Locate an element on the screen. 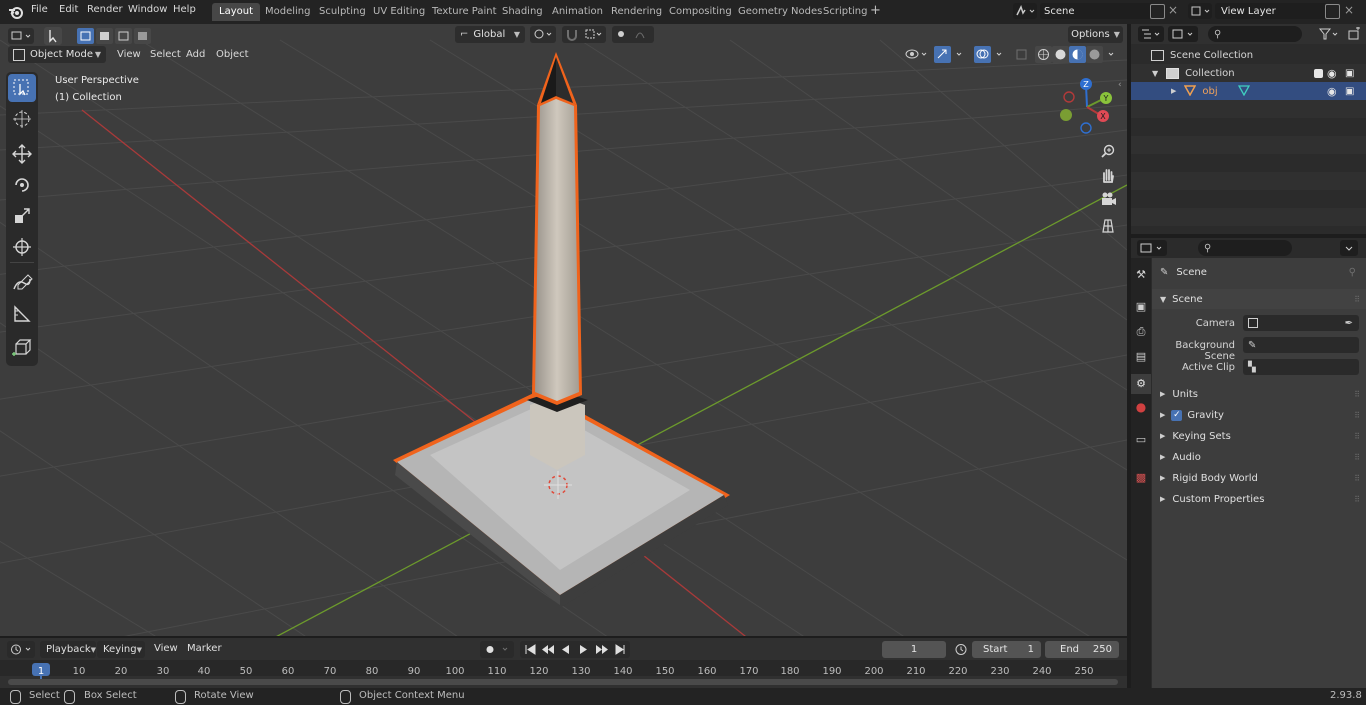 The image size is (1366, 705). playback-controls is located at coordinates (575, 649).